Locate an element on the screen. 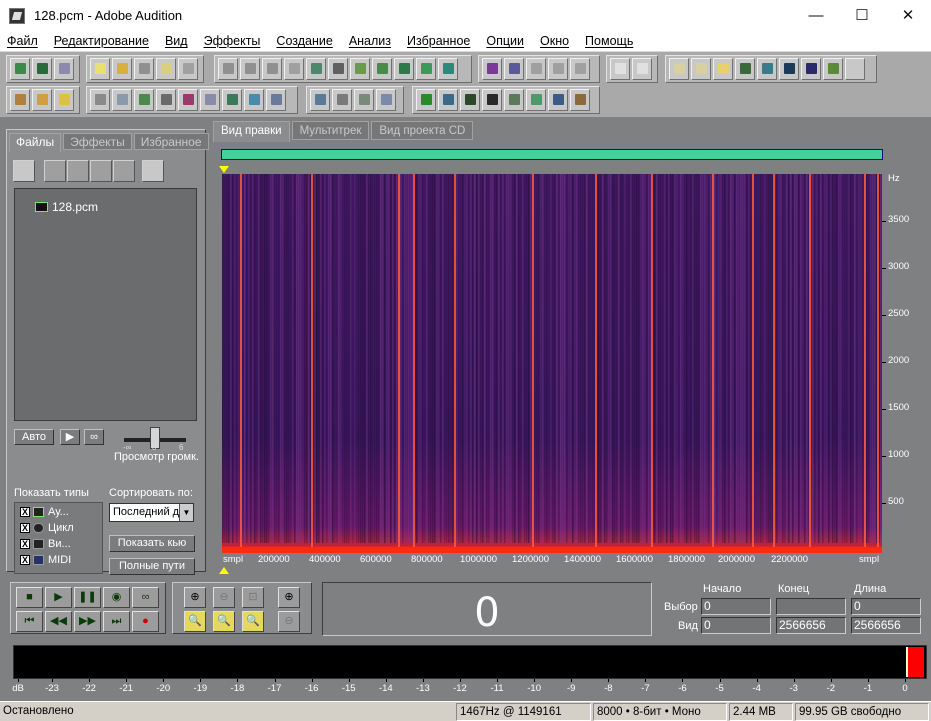 Image resolution: width=931 pixels, height=721 pixels. selection-end-field is located at coordinates (811, 606).